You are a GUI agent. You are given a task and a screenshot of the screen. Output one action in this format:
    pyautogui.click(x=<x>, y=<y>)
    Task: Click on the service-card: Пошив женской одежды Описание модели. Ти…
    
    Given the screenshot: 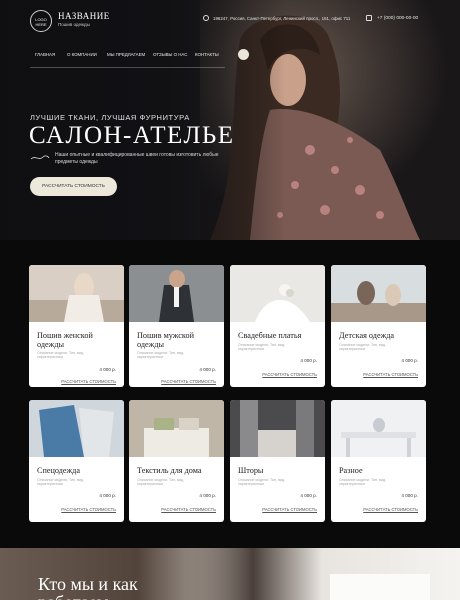 What is the action you would take?
    pyautogui.click(x=76, y=326)
    